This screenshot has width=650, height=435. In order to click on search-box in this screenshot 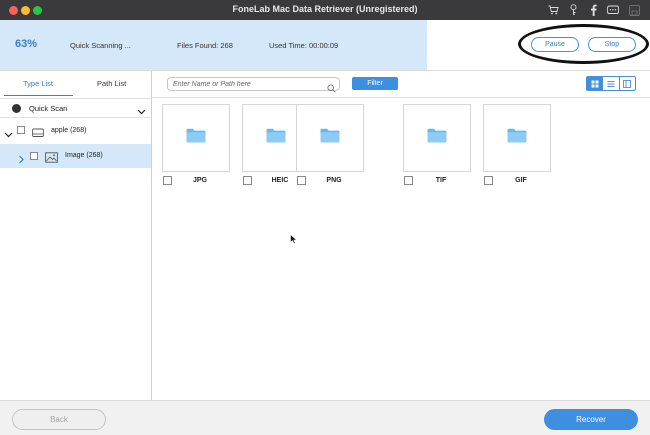, I will do `click(253, 85)`.